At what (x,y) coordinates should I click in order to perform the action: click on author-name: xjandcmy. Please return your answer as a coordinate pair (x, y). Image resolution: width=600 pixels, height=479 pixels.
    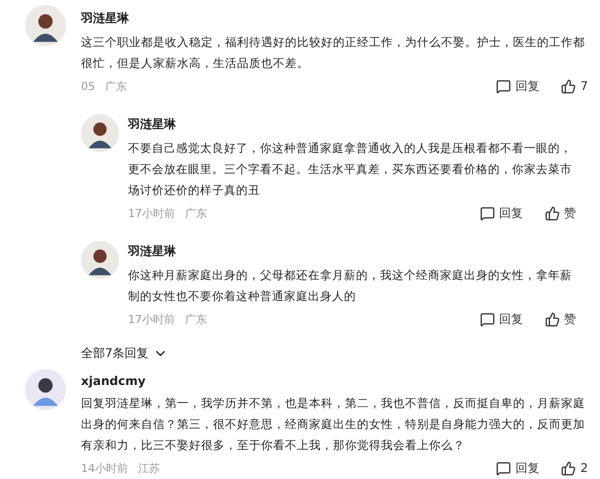
    Looking at the image, I should click on (334, 381).